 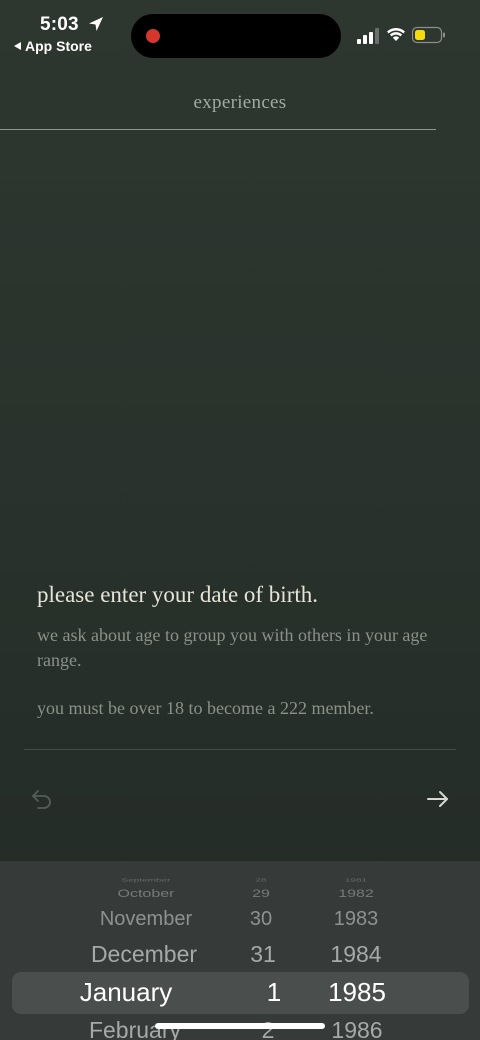 What do you see at coordinates (146, 894) in the screenshot?
I see `picker-month: October` at bounding box center [146, 894].